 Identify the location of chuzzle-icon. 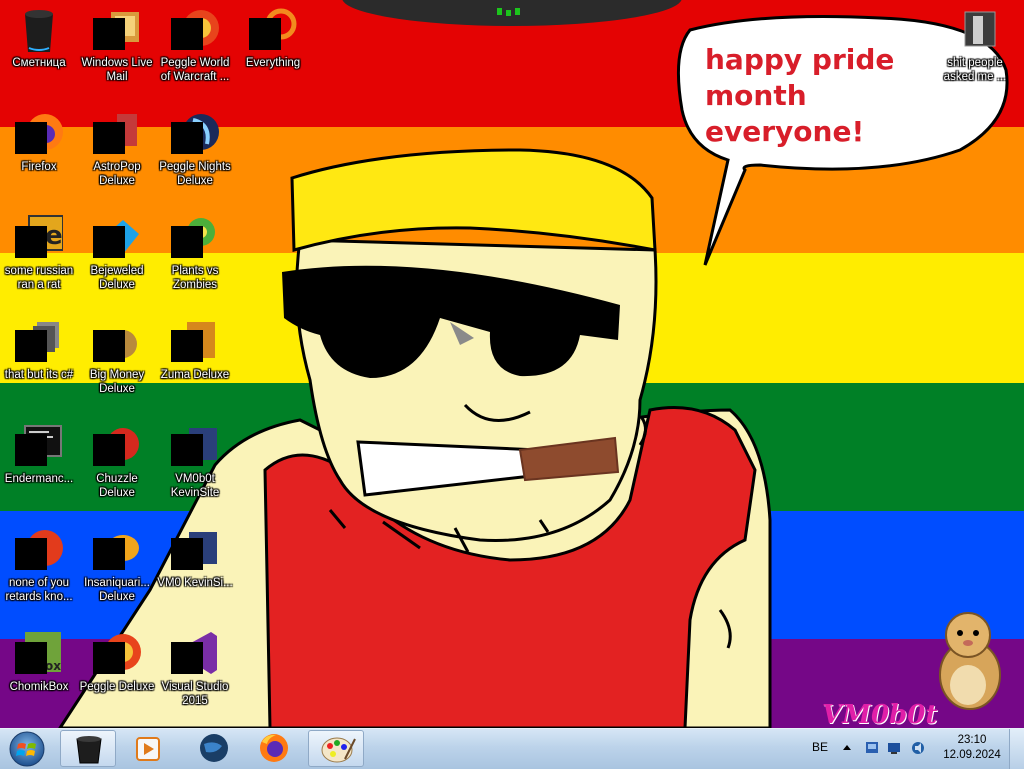
(117, 446).